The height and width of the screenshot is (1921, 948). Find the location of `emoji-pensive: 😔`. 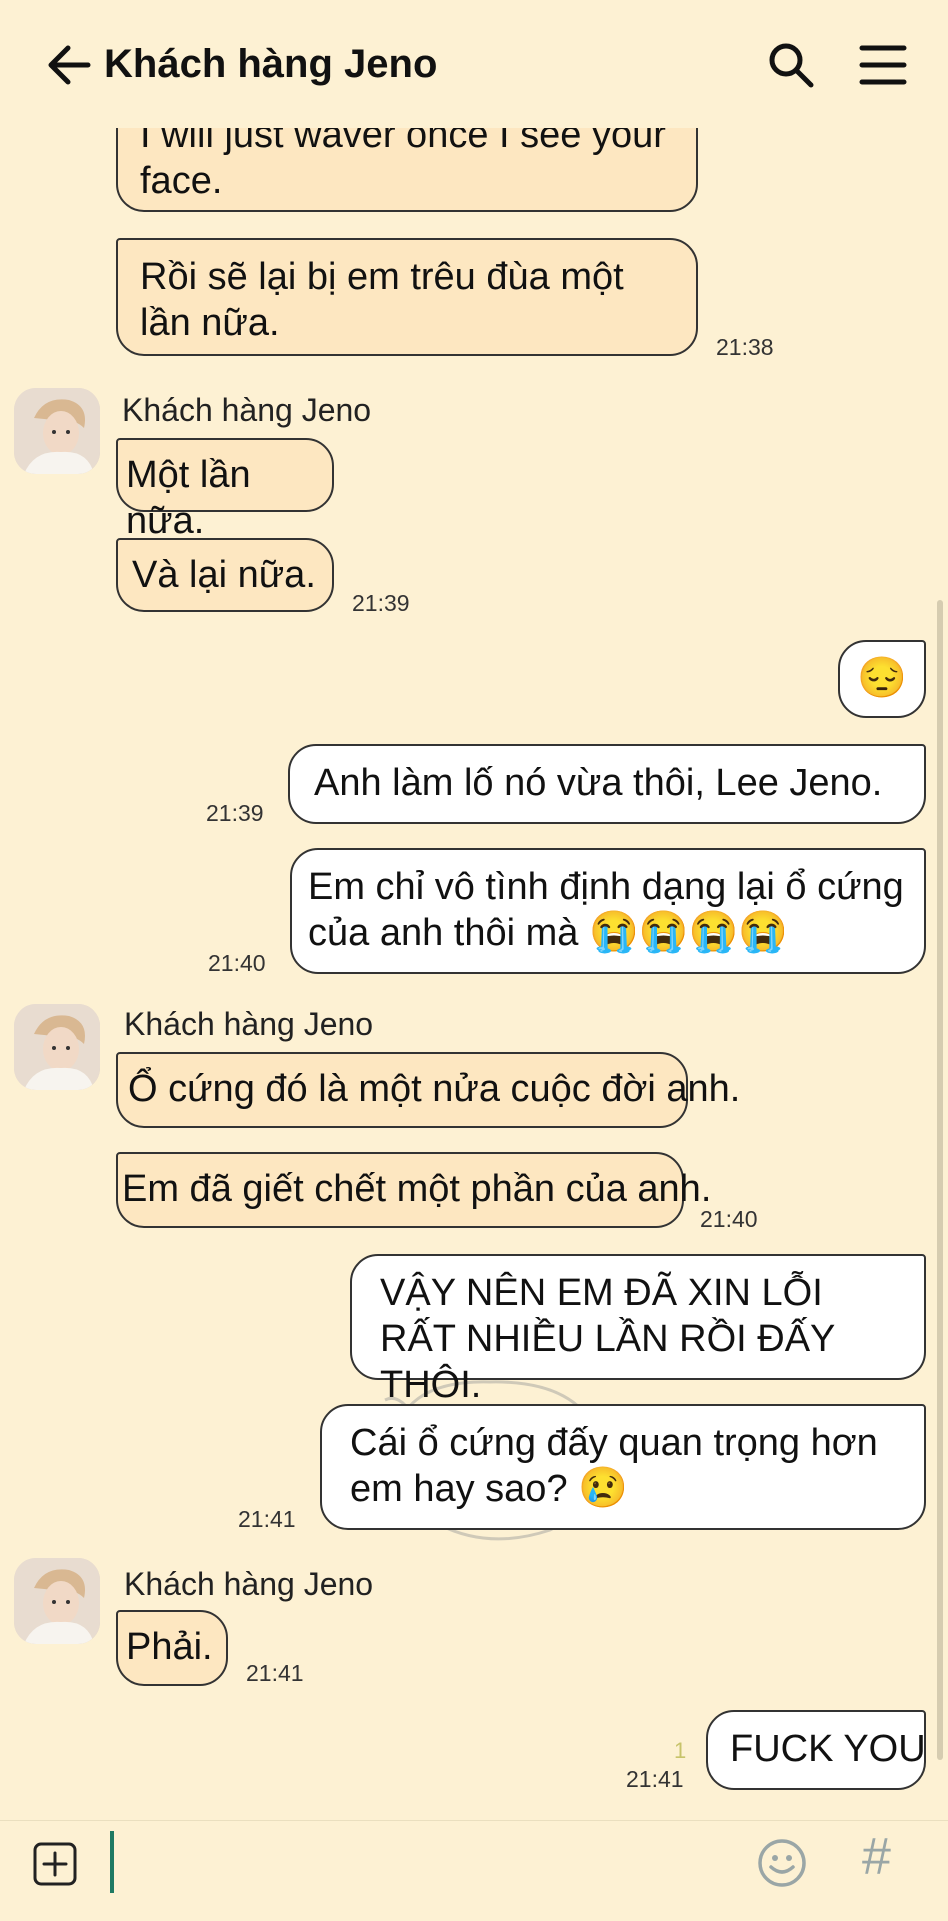

emoji-pensive: 😔 is located at coordinates (882, 678).